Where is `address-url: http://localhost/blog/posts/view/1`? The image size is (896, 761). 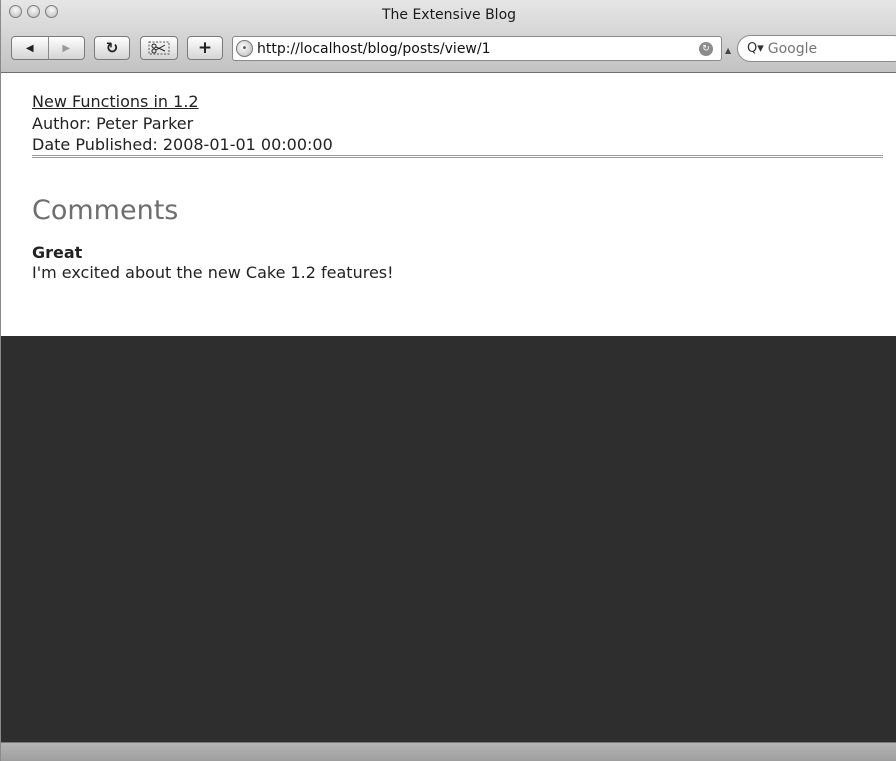
address-url: http://localhost/blog/posts/view/1 is located at coordinates (478, 49).